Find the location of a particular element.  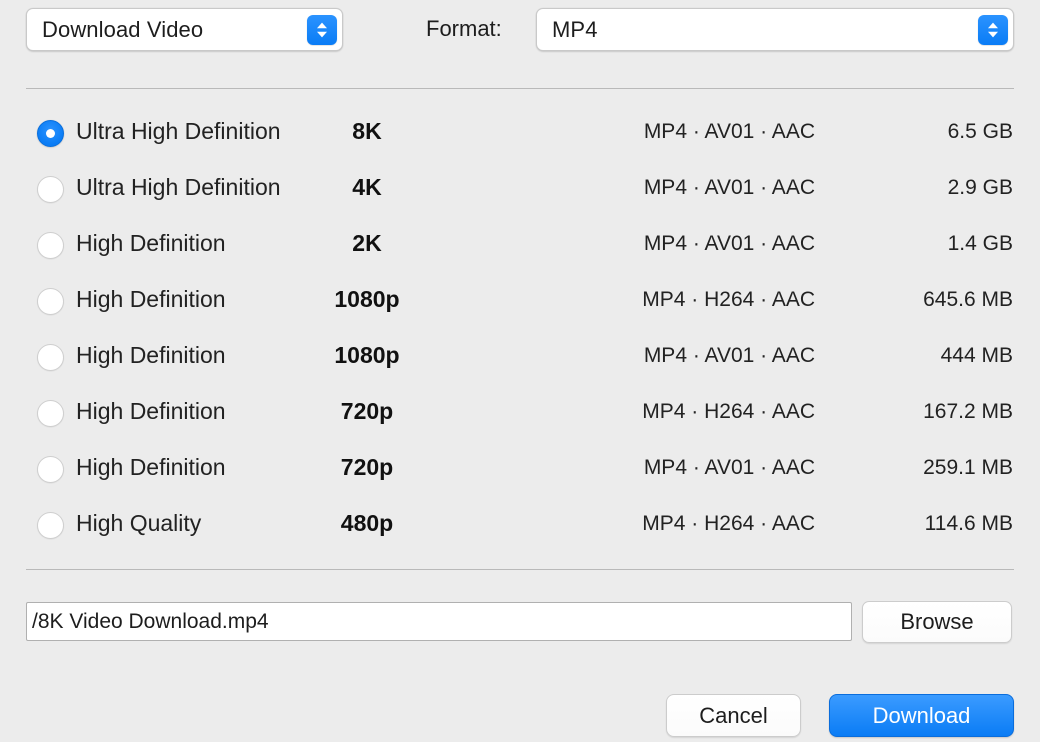

download-button: Download is located at coordinates (921, 715).